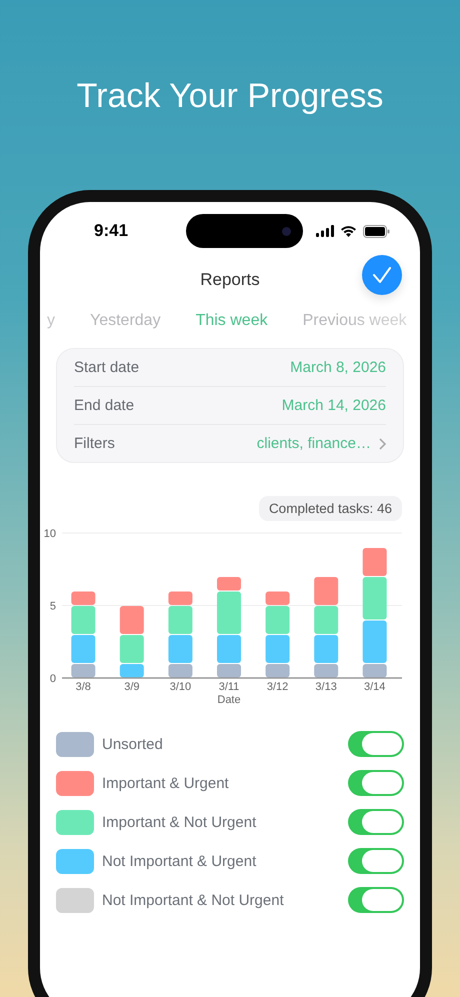 The height and width of the screenshot is (997, 460). I want to click on axis-title: Date, so click(229, 699).